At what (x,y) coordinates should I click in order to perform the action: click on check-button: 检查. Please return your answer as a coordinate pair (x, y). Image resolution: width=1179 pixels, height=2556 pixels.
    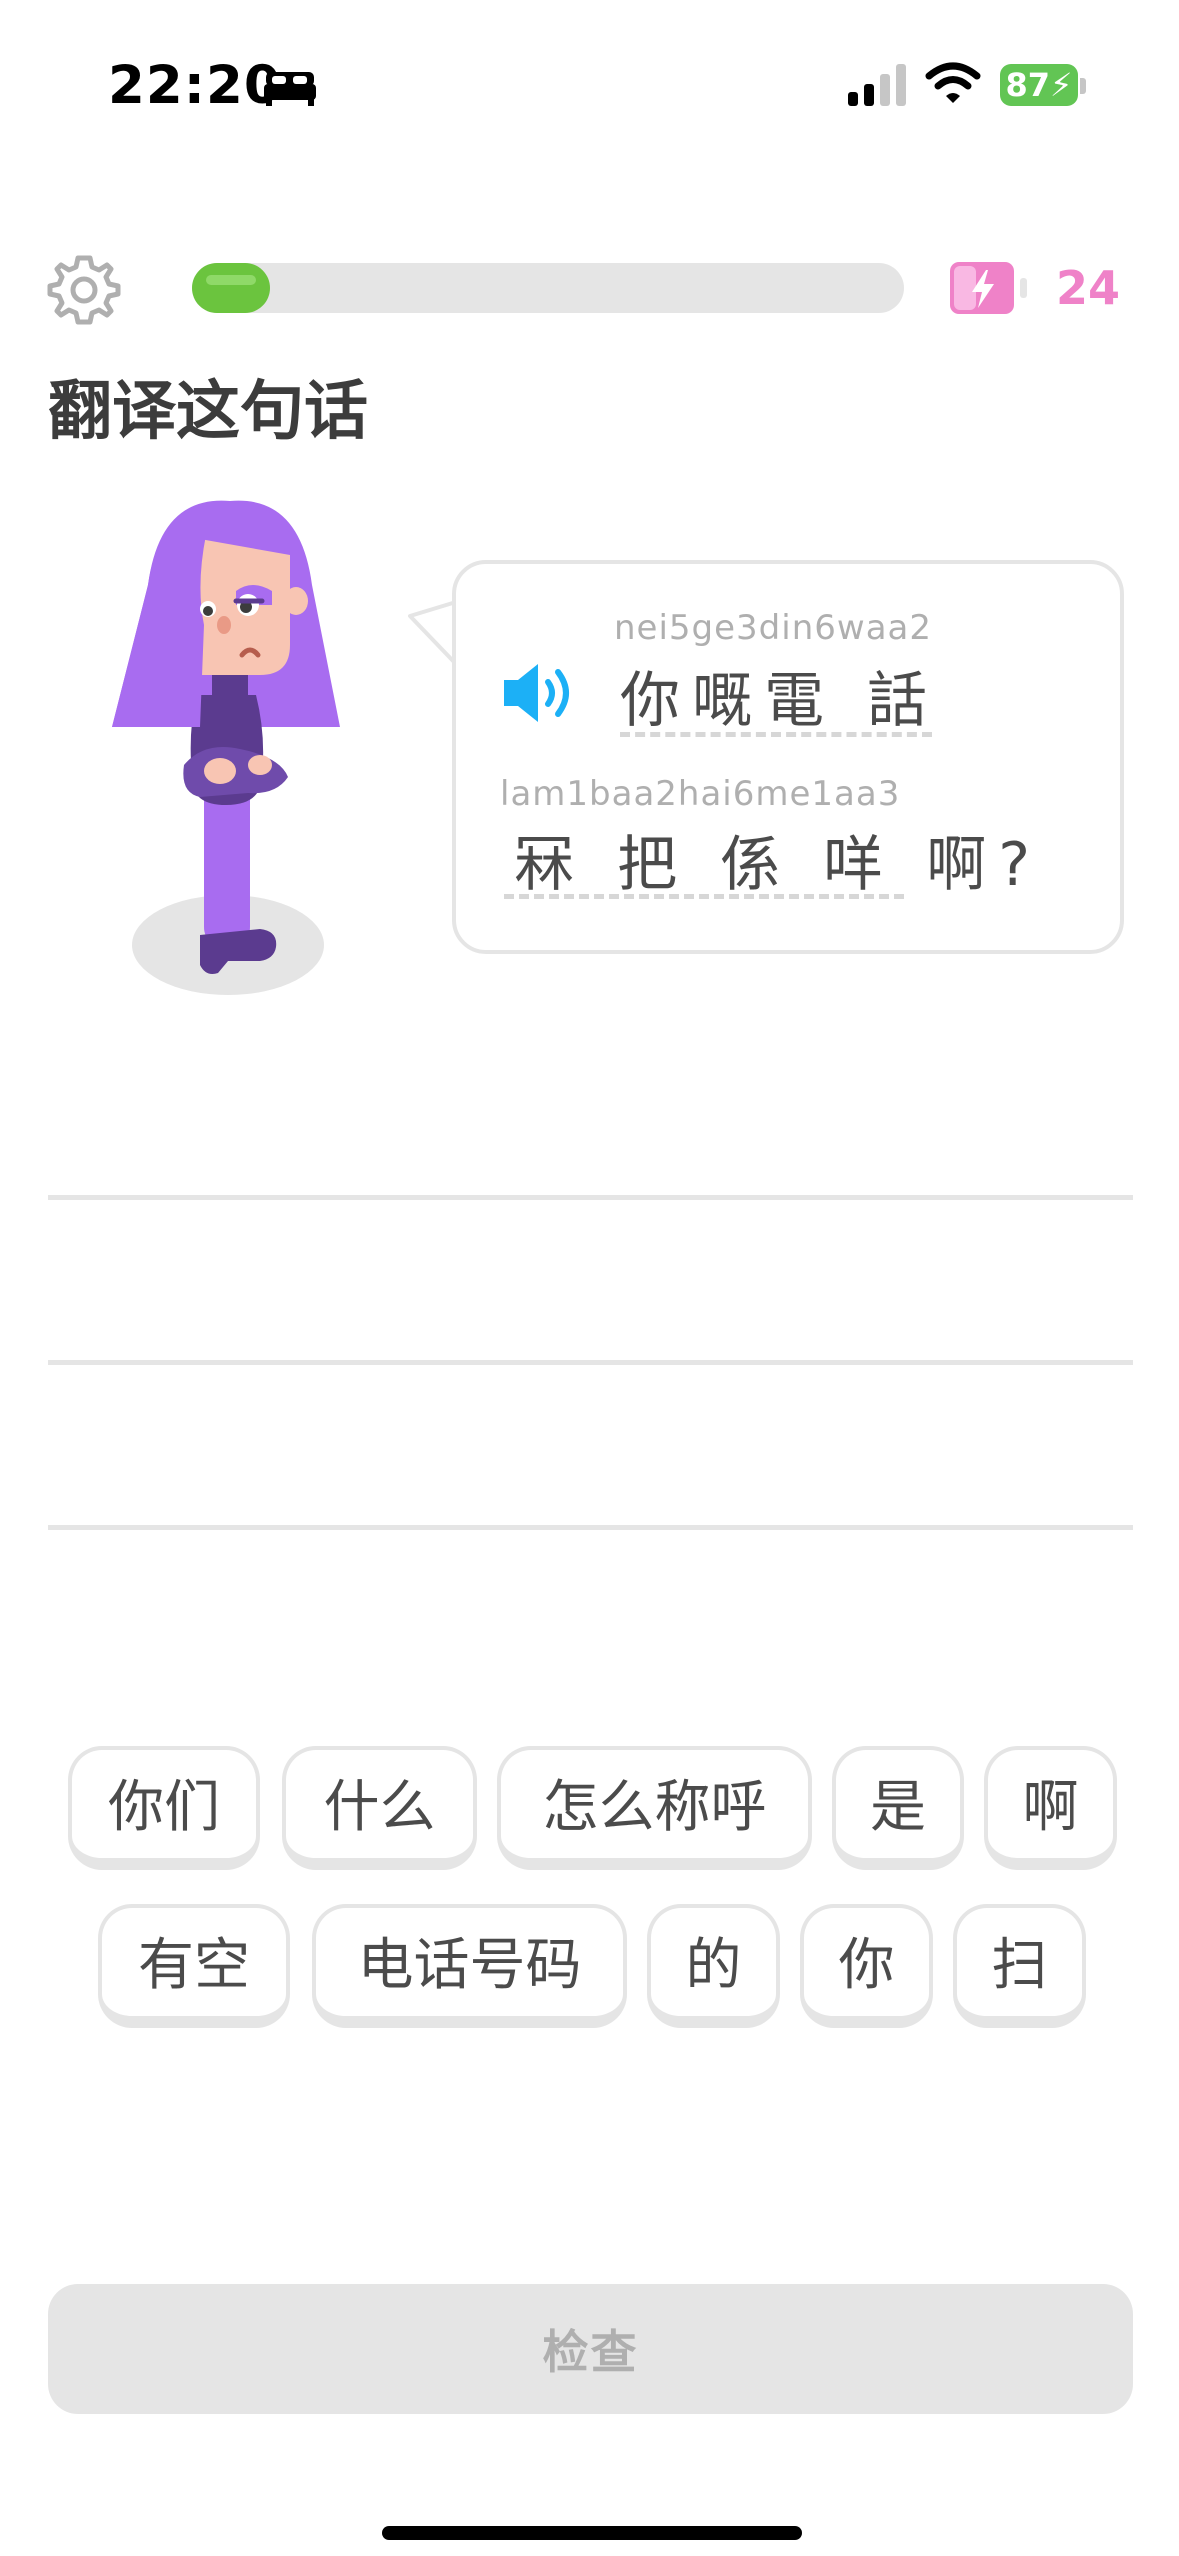
    Looking at the image, I should click on (590, 2349).